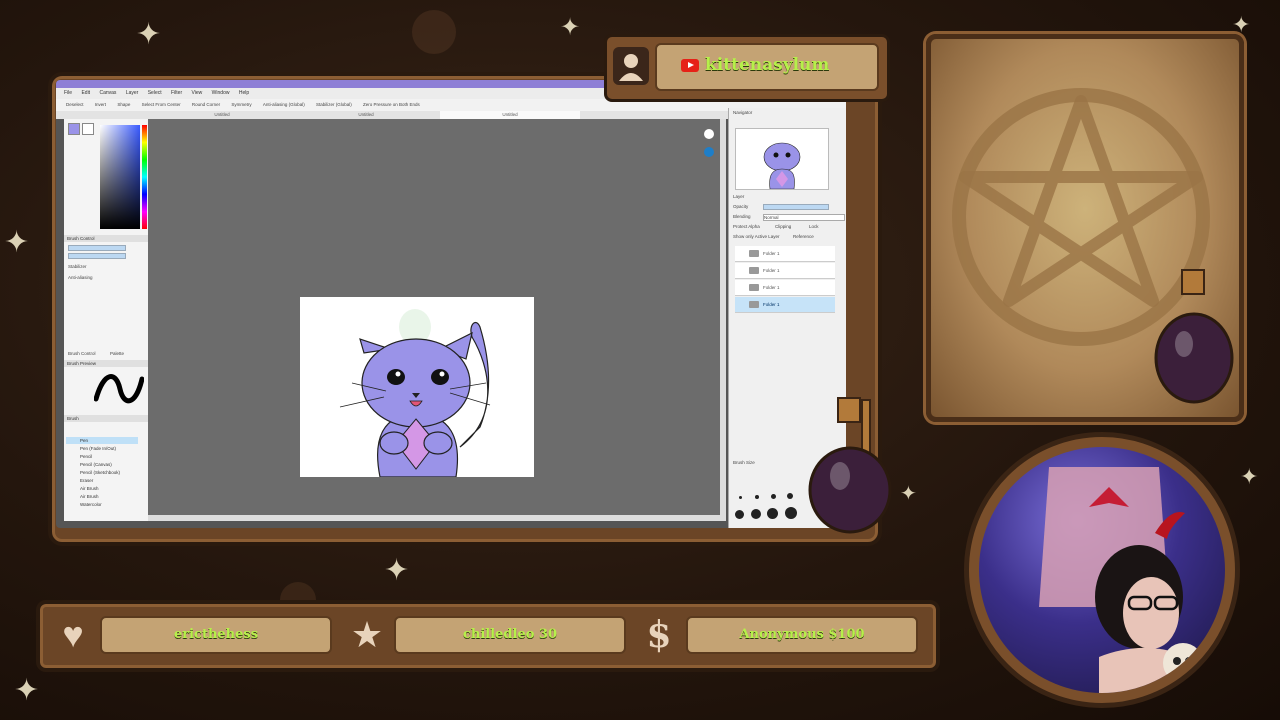  What do you see at coordinates (782, 166) in the screenshot?
I see `navigator-cat-preview` at bounding box center [782, 166].